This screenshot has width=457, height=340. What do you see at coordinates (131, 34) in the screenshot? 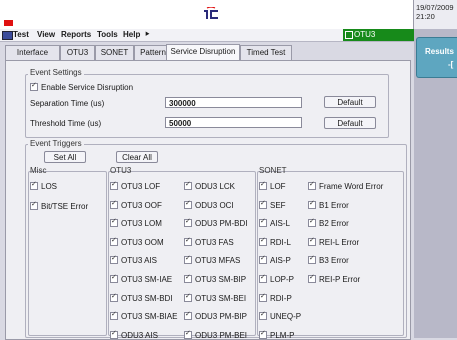
I see `menu-help: Help` at bounding box center [131, 34].